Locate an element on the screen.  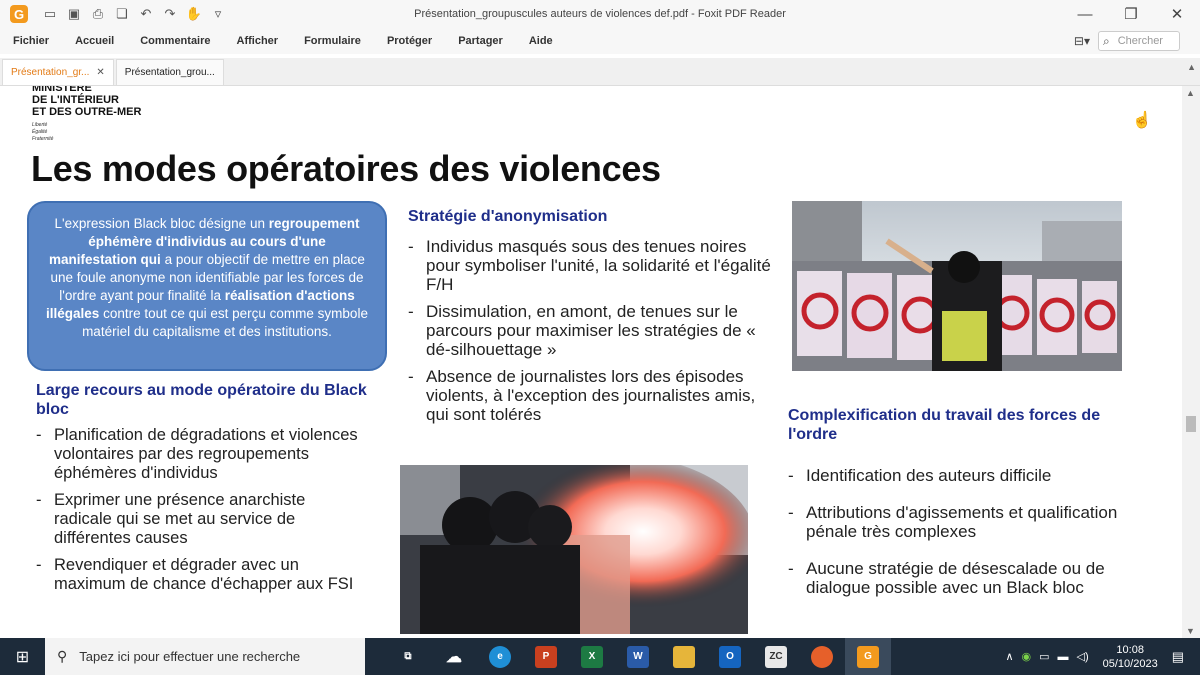
hand-tool-icon: ✋ is located at coordinates (194, 14).